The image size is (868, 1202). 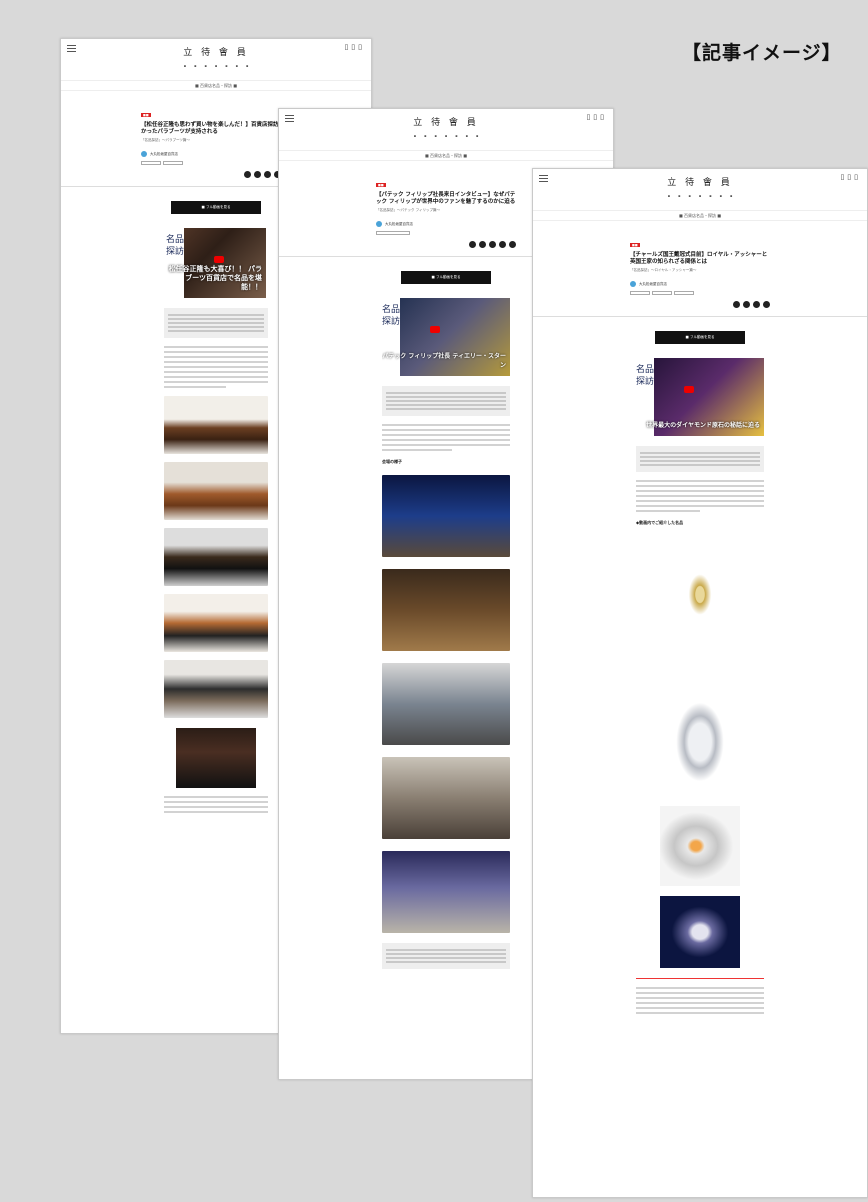 What do you see at coordinates (446, 337) in the screenshot?
I see `video-thumbnail: 名品探訪 パテック フィリップ社長 ティエリー・スターン` at bounding box center [446, 337].